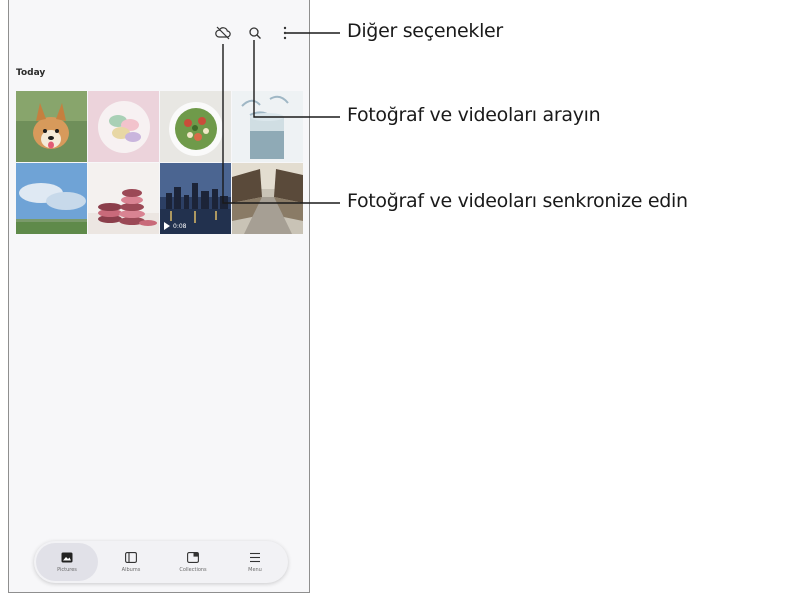 The width and height of the screenshot is (796, 594). I want to click on photo-thumbnail-street, so click(267, 198).